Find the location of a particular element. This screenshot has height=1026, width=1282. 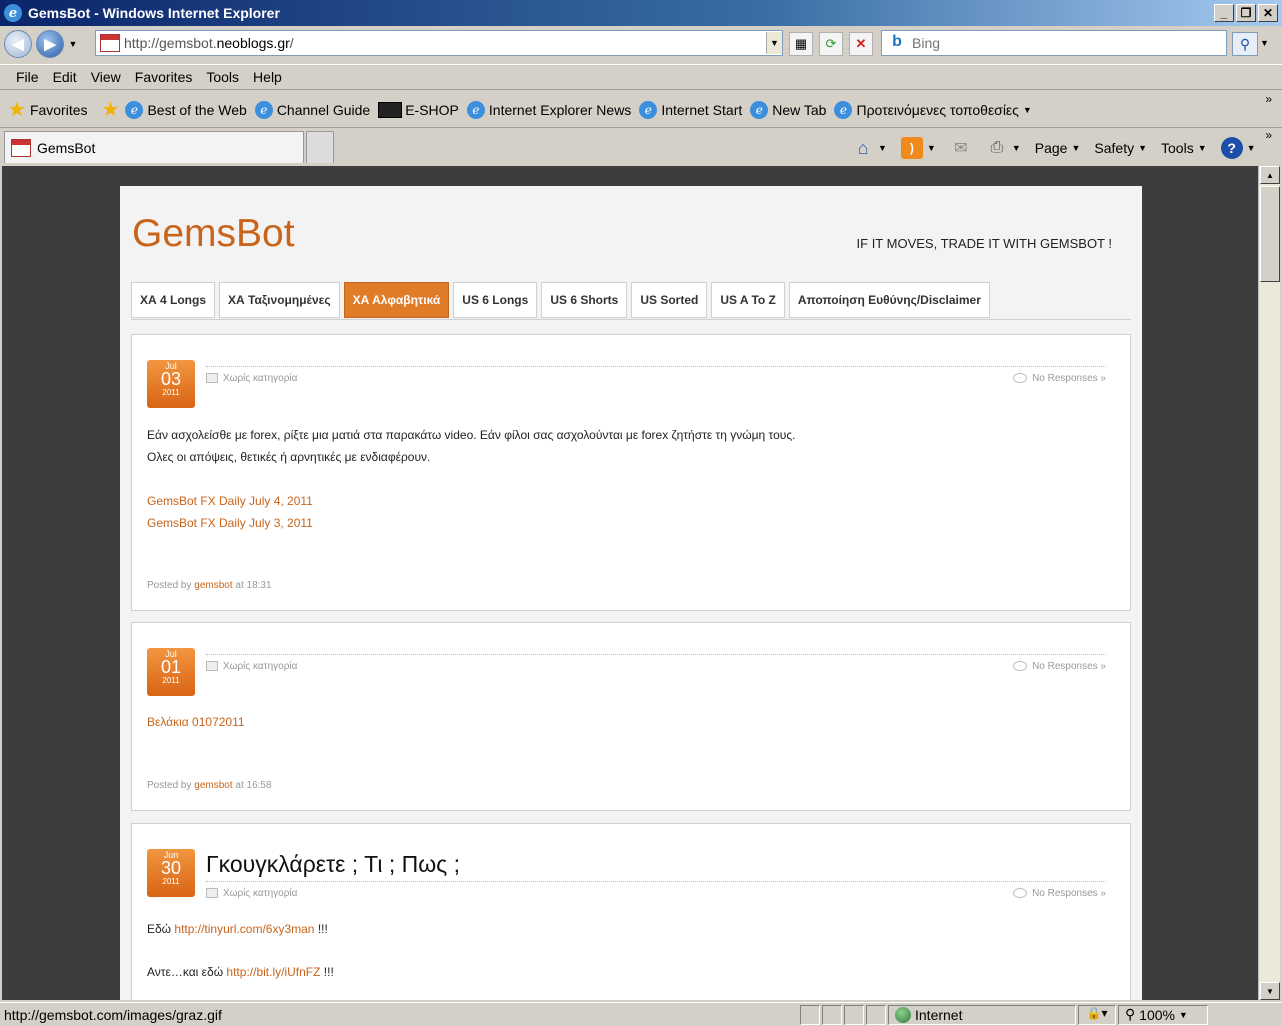

history-dropdown: ▼ is located at coordinates (73, 44).